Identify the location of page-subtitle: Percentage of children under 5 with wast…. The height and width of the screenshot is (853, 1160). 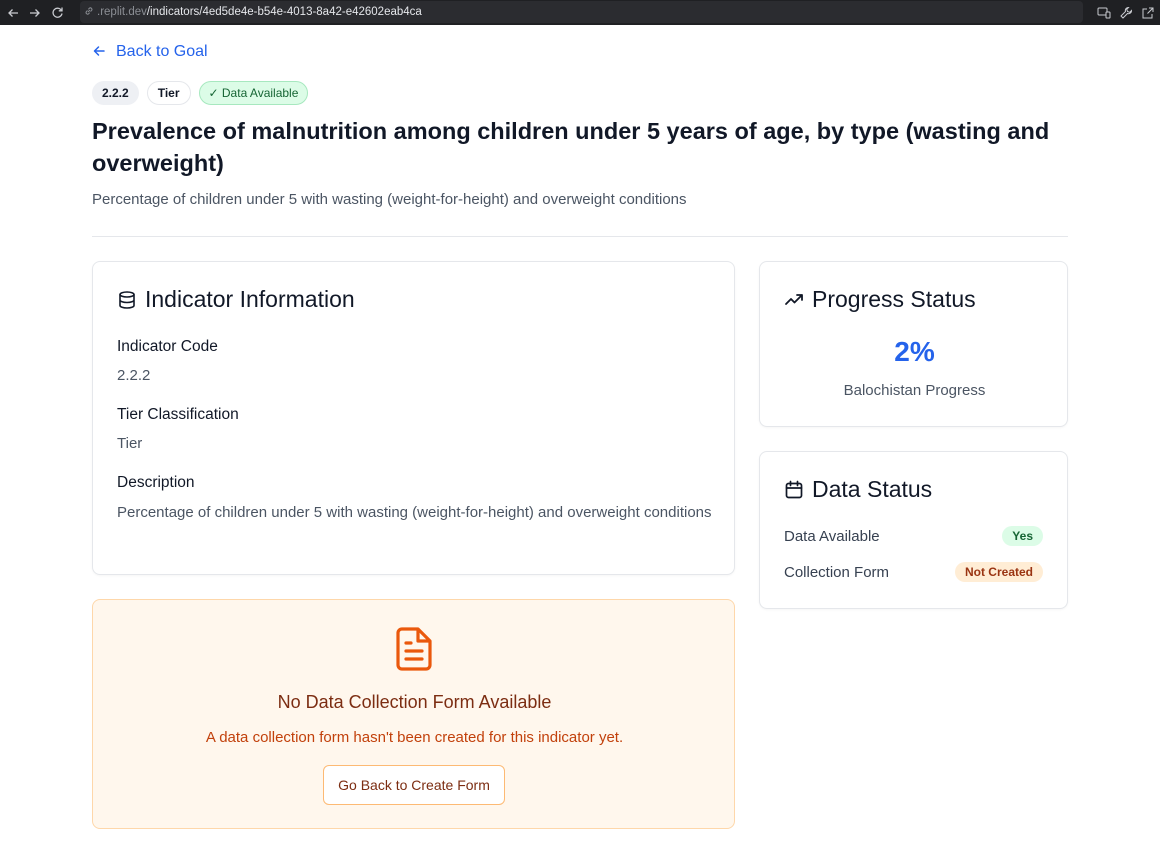
(389, 199).